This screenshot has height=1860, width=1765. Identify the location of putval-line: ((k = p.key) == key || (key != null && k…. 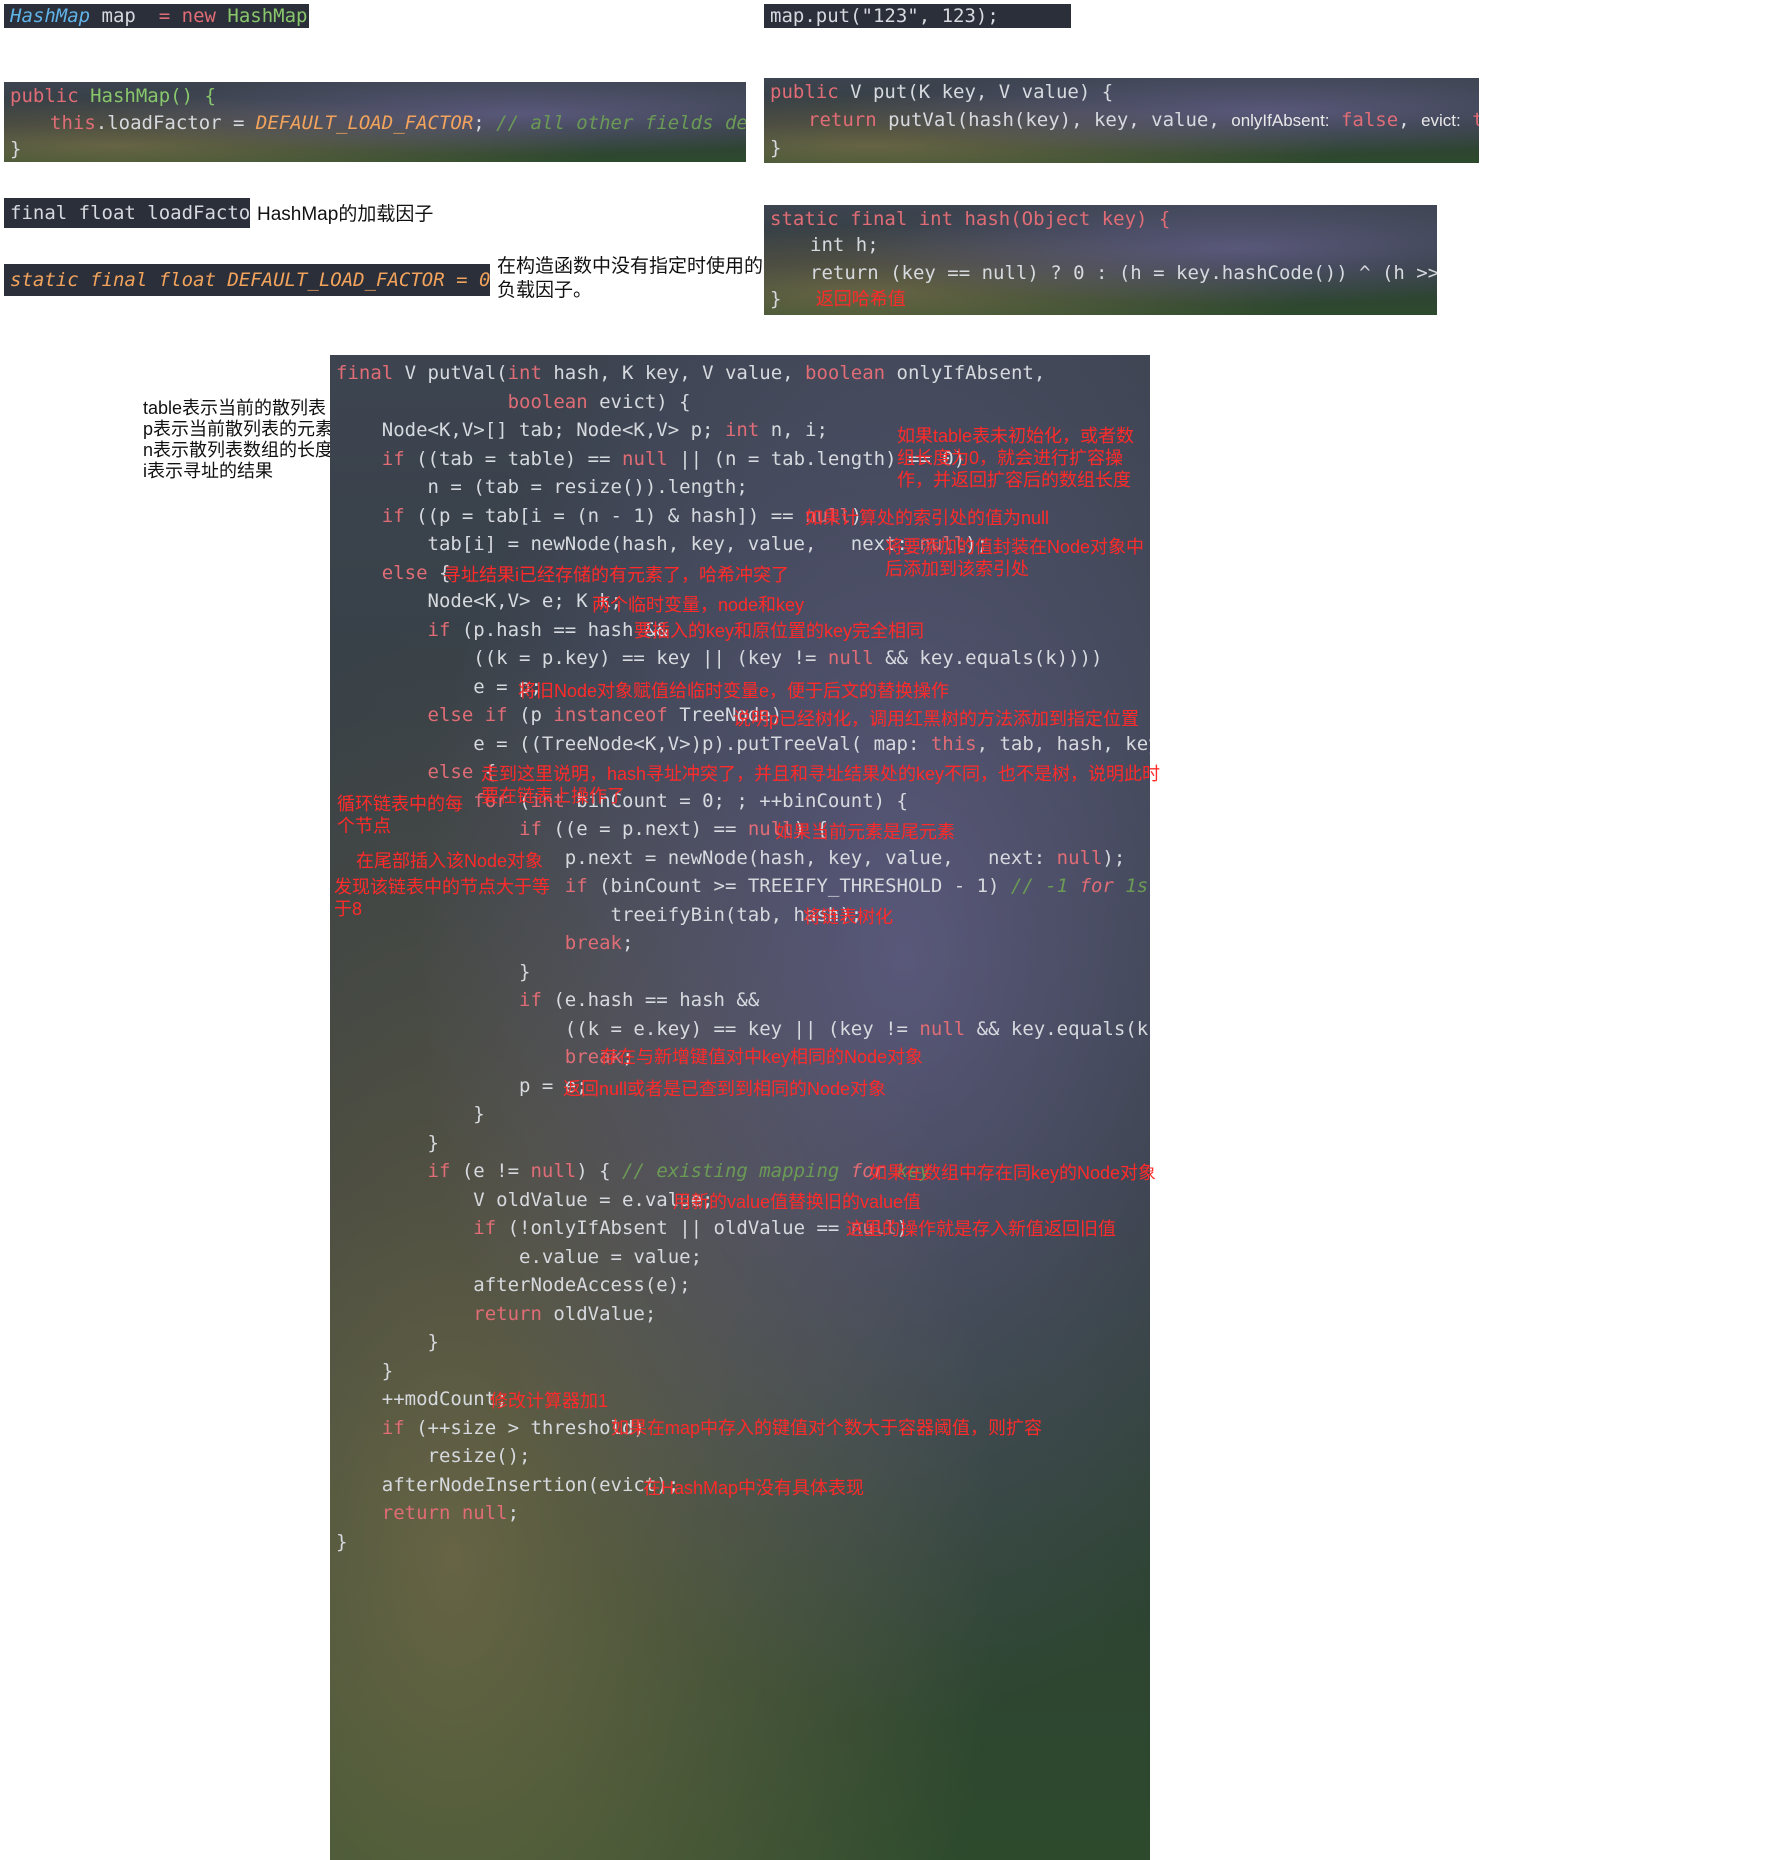
(719, 658).